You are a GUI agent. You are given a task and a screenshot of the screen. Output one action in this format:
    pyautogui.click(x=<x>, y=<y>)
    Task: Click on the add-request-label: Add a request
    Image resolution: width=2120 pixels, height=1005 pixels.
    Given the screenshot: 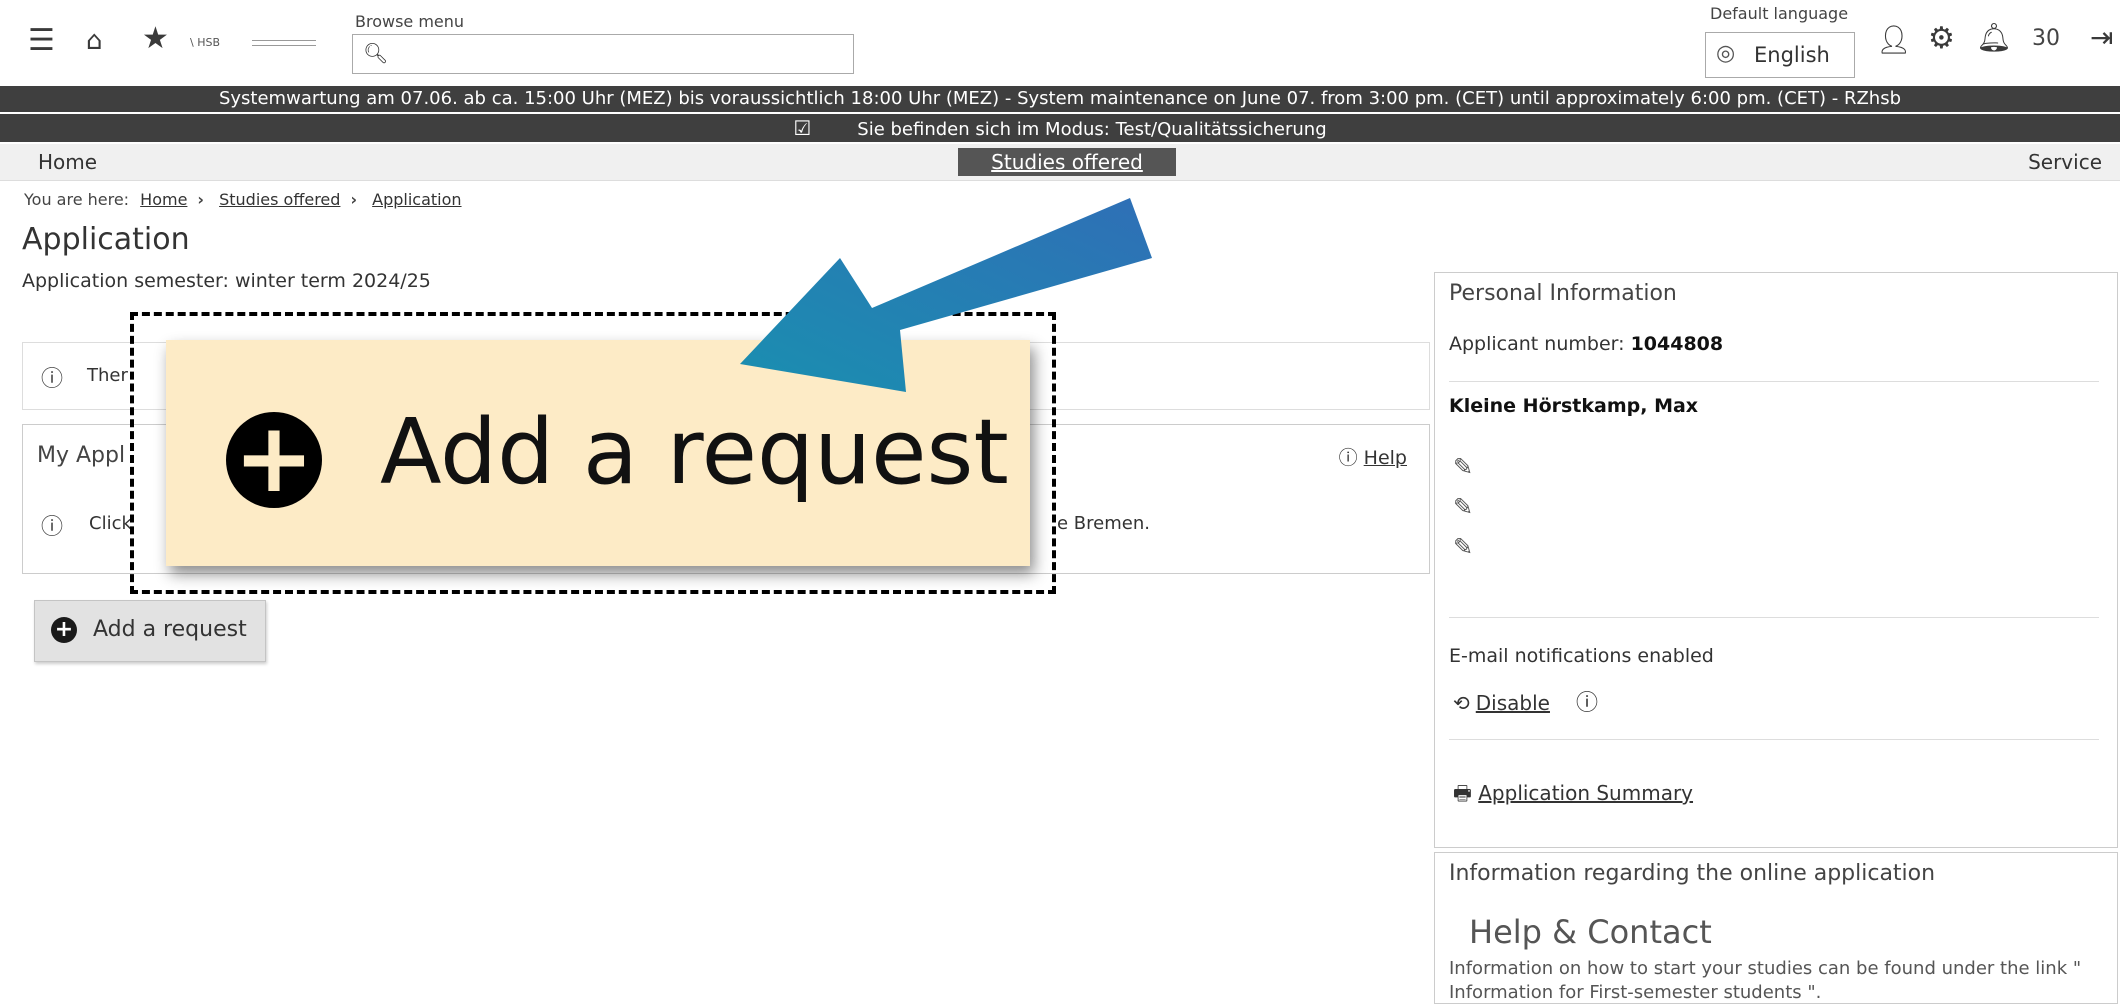 What is the action you would take?
    pyautogui.click(x=170, y=629)
    